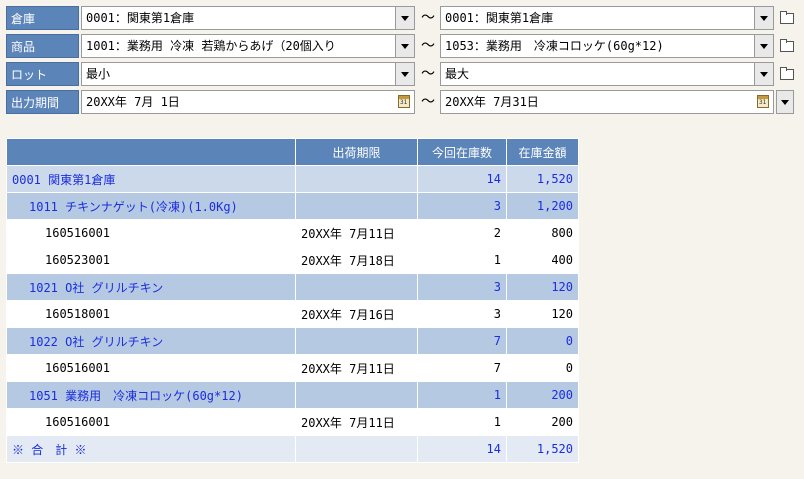 This screenshot has width=804, height=479. I want to click on lot-label: ロット, so click(42, 74).